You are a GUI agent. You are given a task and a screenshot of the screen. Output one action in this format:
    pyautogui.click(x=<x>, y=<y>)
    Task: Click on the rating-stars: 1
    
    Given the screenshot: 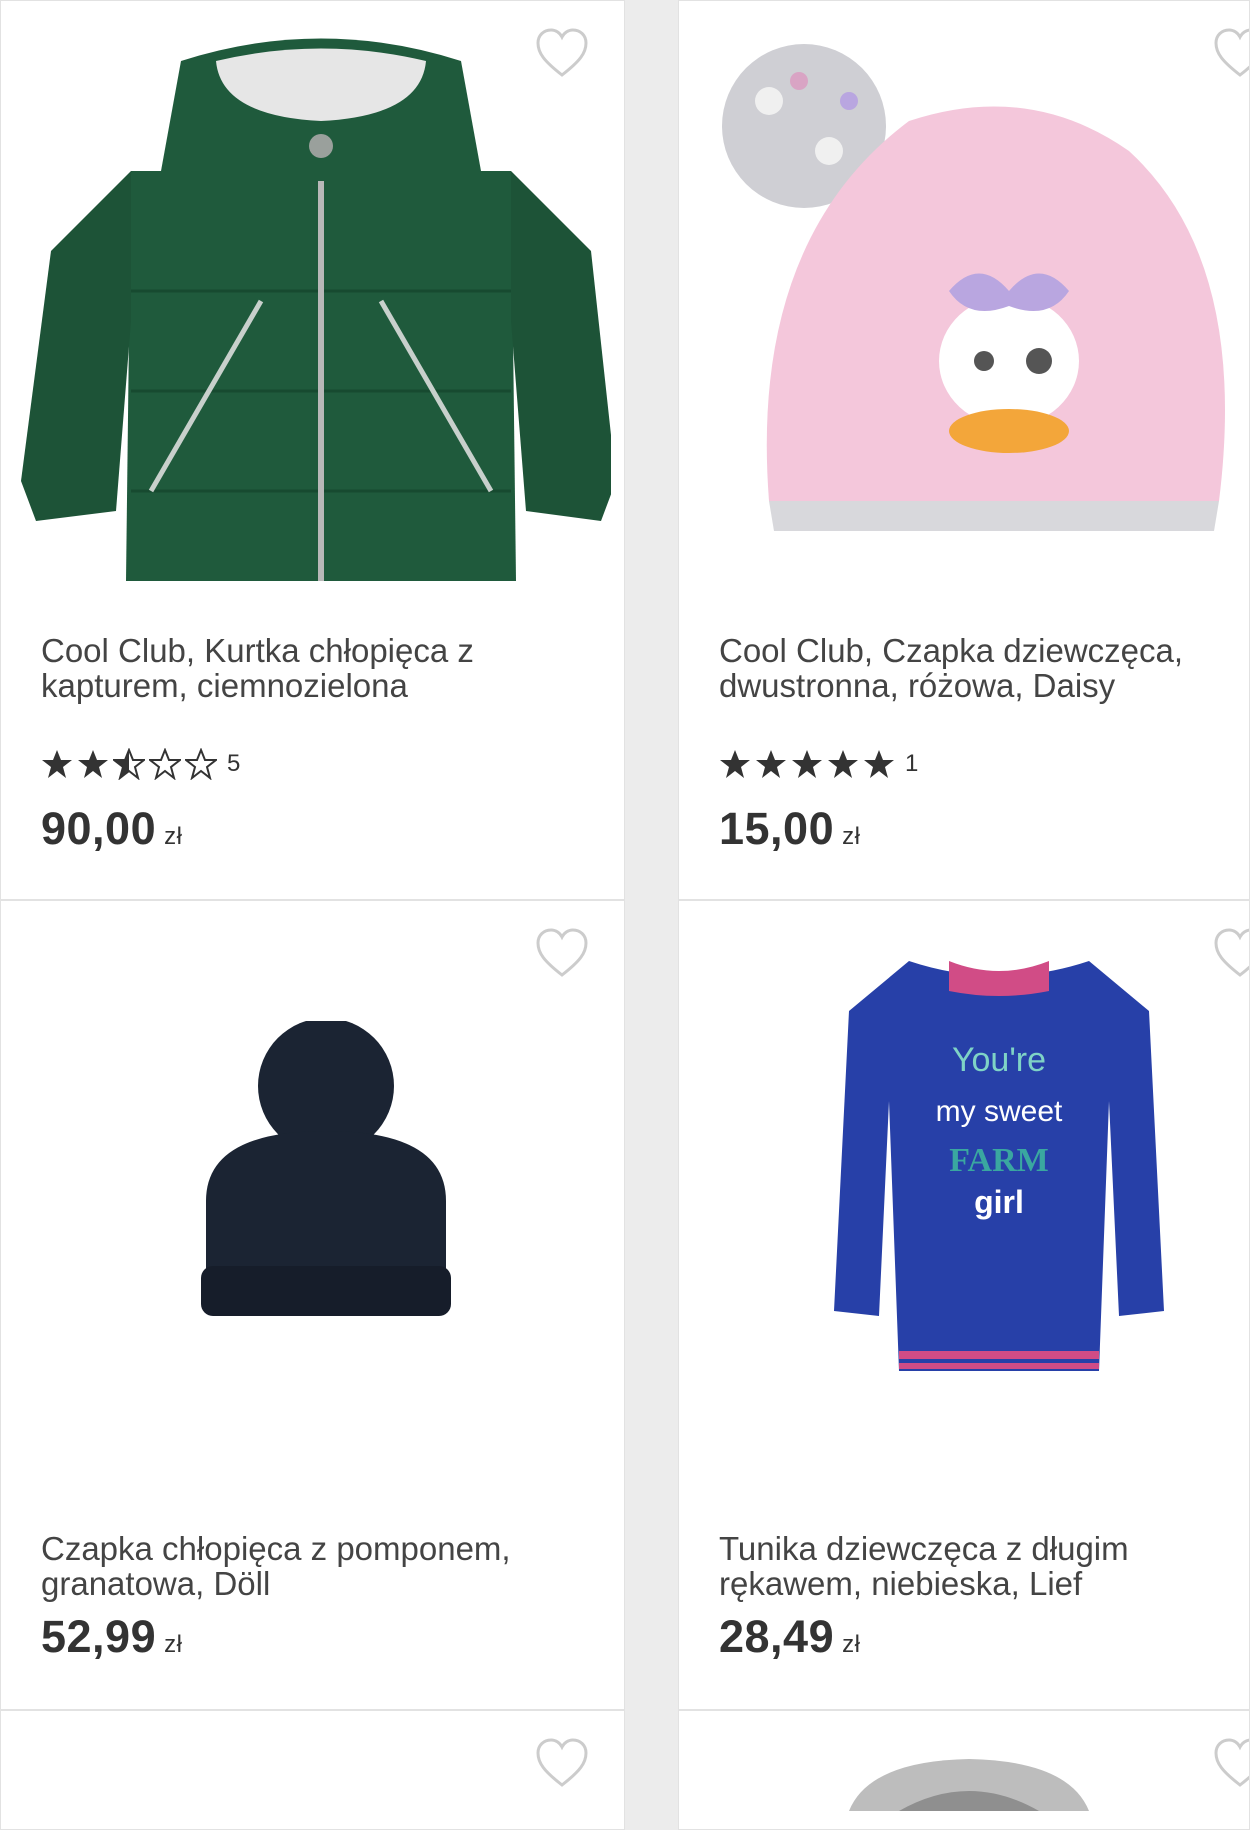 What is the action you would take?
    pyautogui.click(x=818, y=764)
    